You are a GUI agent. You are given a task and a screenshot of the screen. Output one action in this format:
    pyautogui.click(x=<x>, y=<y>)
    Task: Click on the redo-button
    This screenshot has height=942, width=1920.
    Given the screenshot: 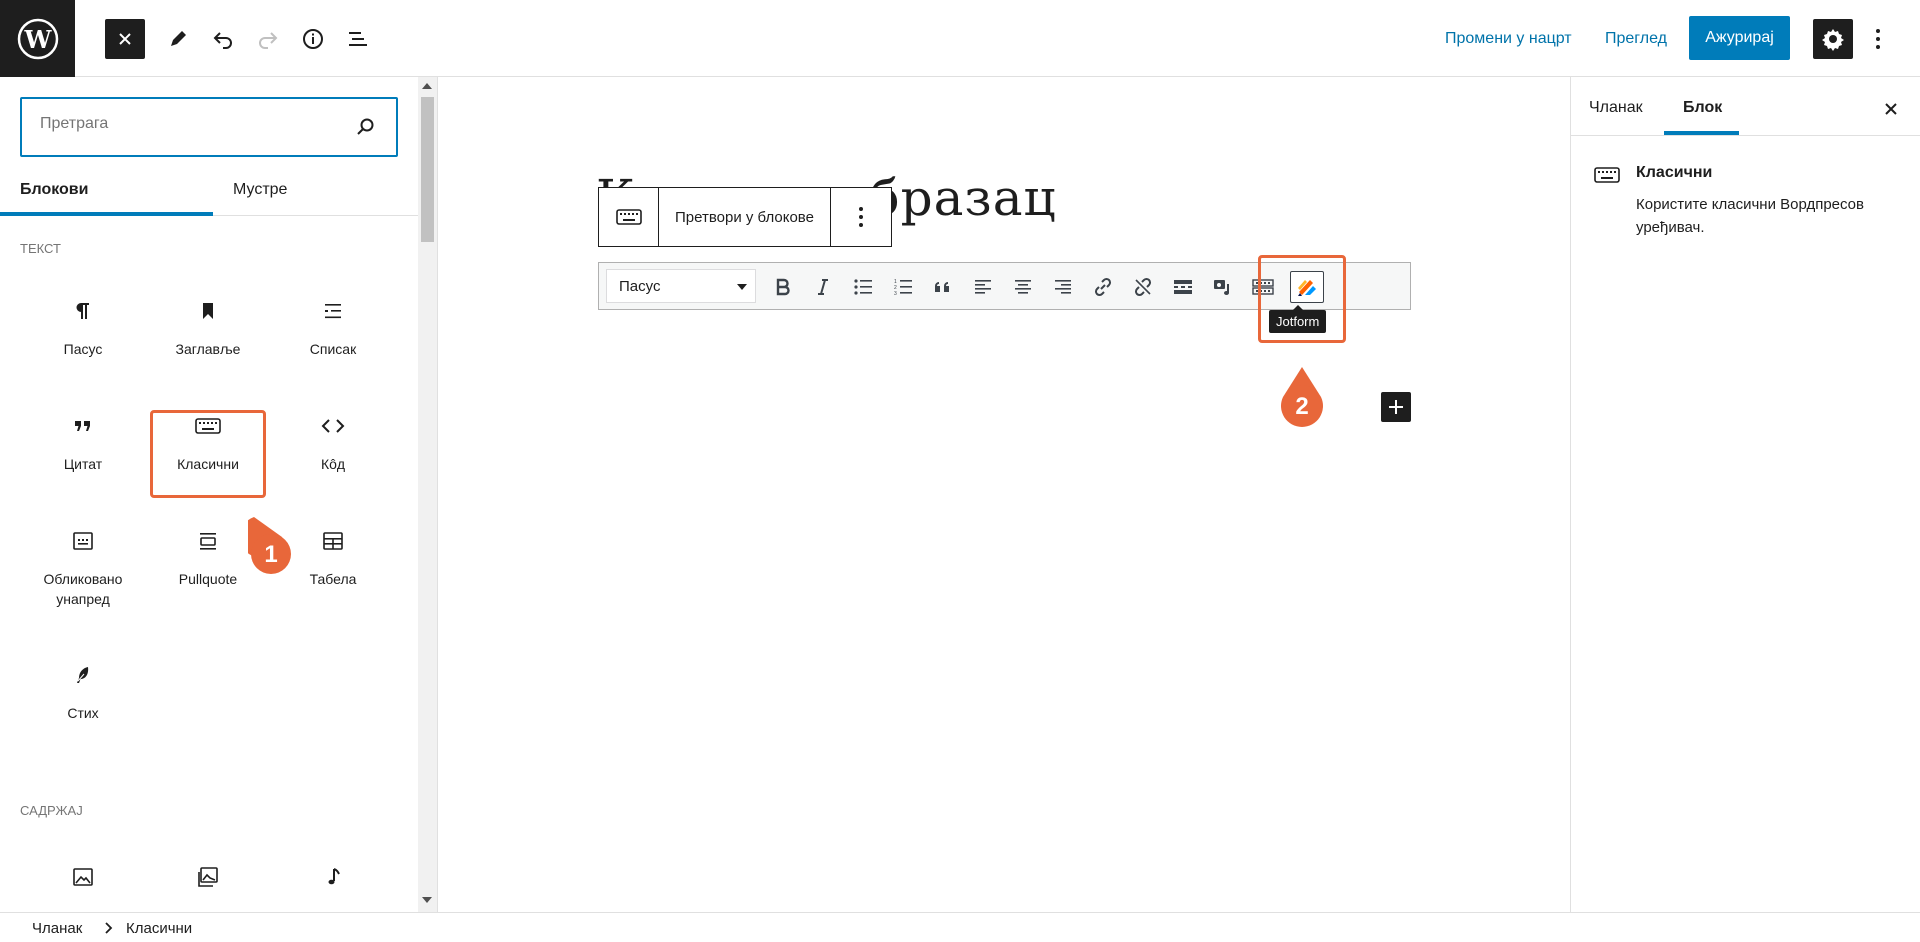 What is the action you would take?
    pyautogui.click(x=268, y=39)
    